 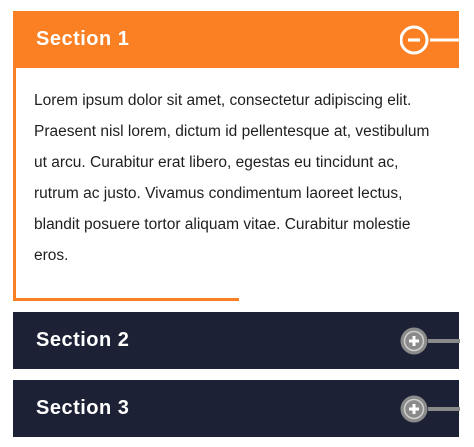 I want to click on section-1-title: Section 1, so click(x=83, y=39).